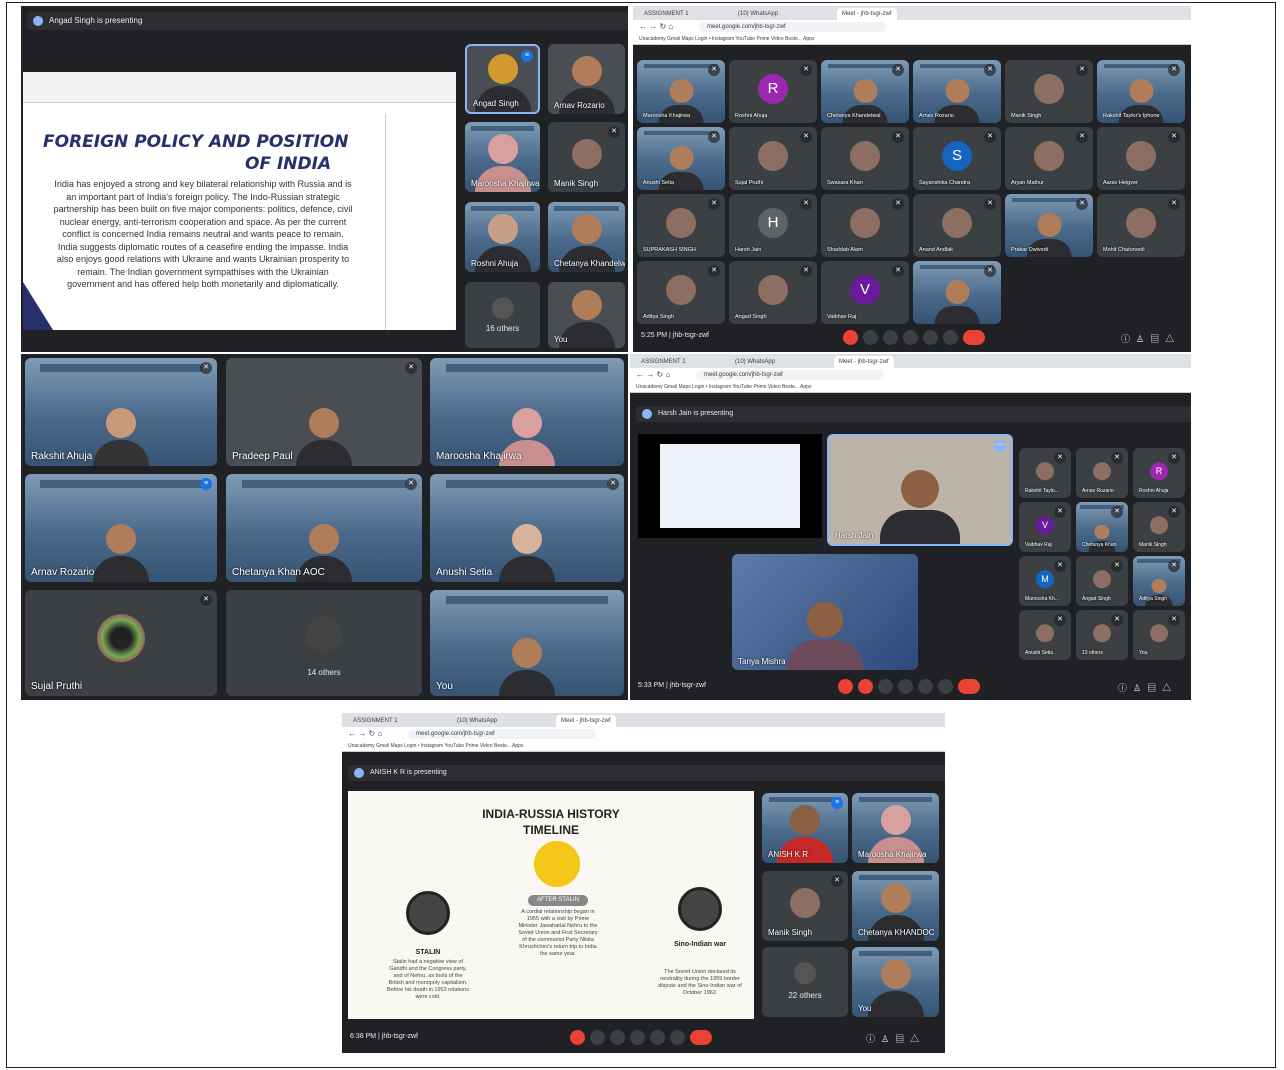  What do you see at coordinates (1141, 158) in the screenshot?
I see `participant-tile: ✕ Aarav Heigver` at bounding box center [1141, 158].